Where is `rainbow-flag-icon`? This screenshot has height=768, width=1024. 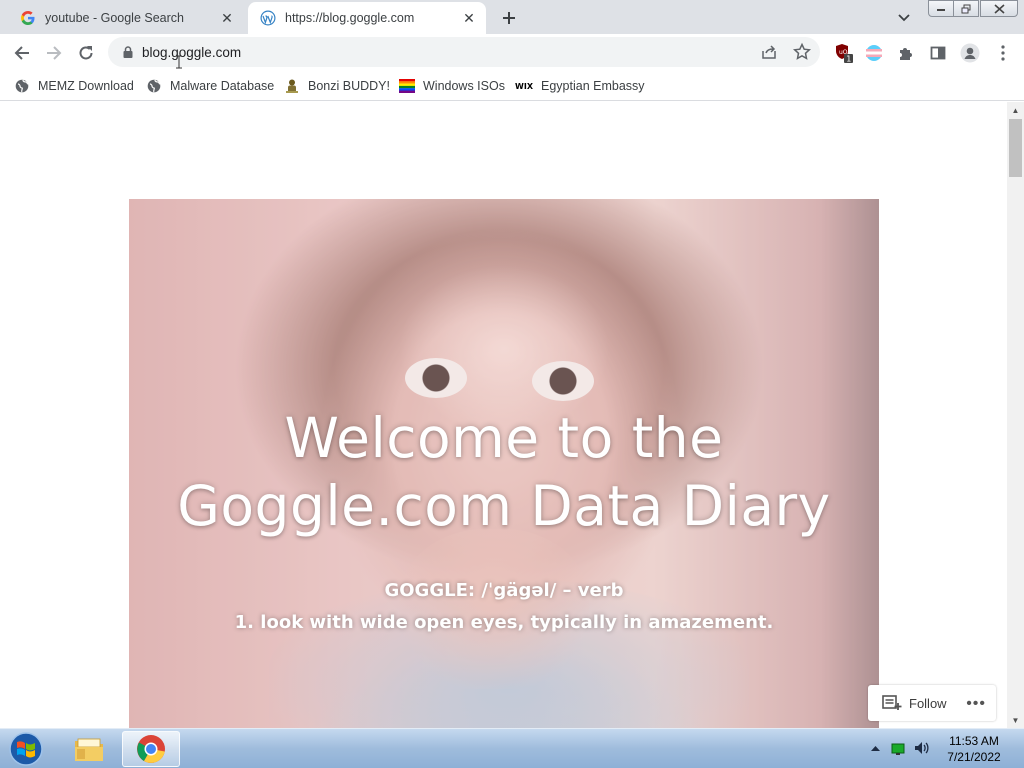
rainbow-flag-icon is located at coordinates (407, 86).